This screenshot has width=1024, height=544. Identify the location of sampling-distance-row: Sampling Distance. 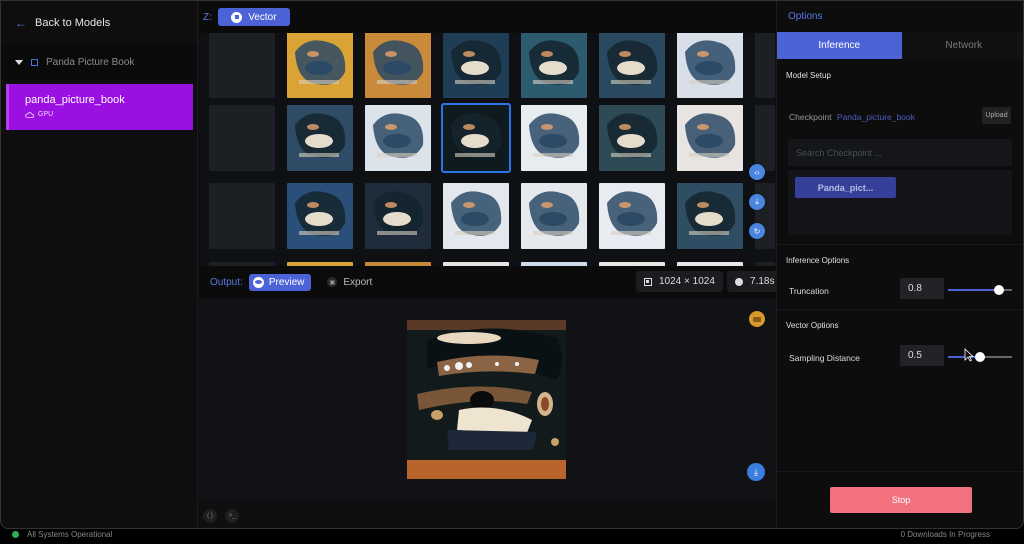
(900, 358).